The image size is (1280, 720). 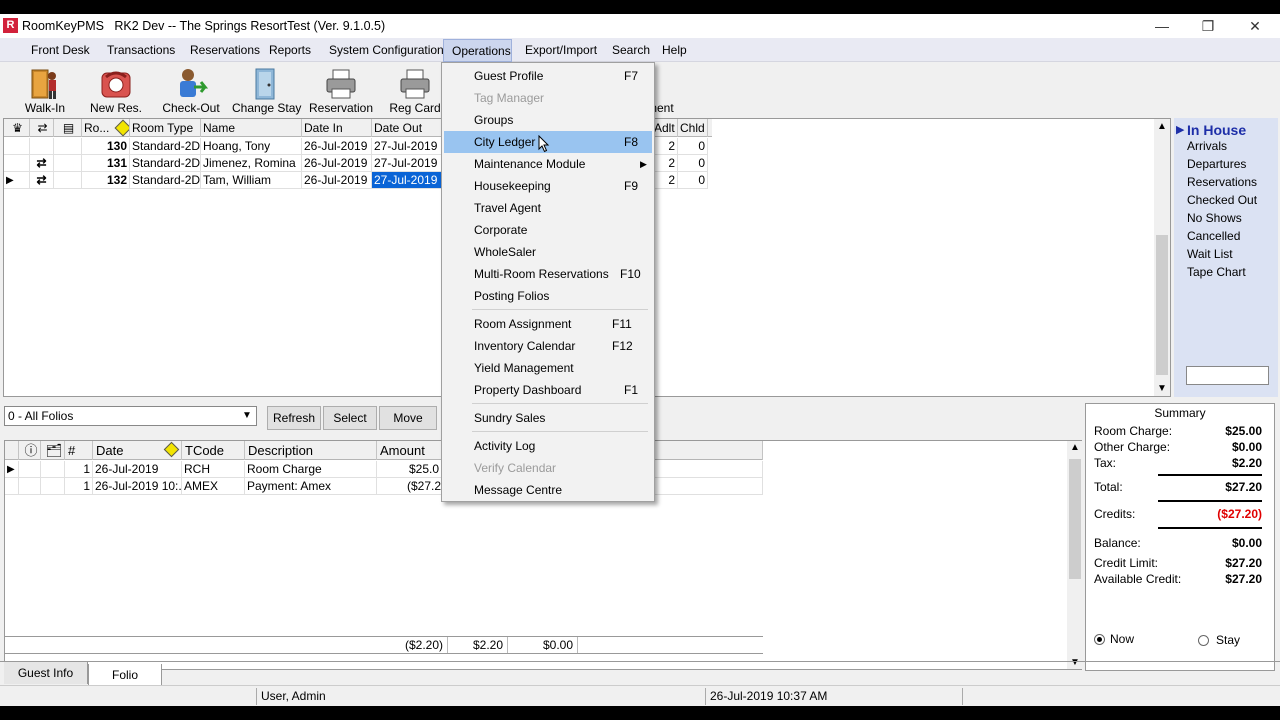 What do you see at coordinates (1255, 26) in the screenshot?
I see `close-button: ✕` at bounding box center [1255, 26].